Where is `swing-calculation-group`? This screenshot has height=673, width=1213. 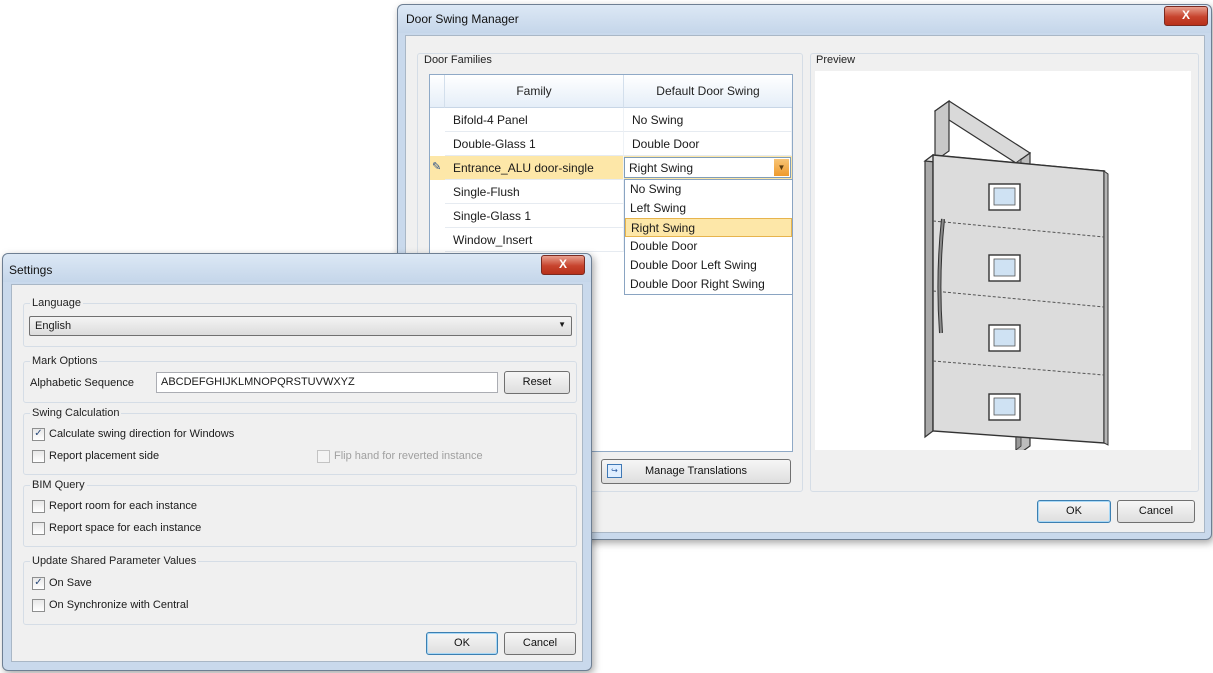 swing-calculation-group is located at coordinates (300, 444).